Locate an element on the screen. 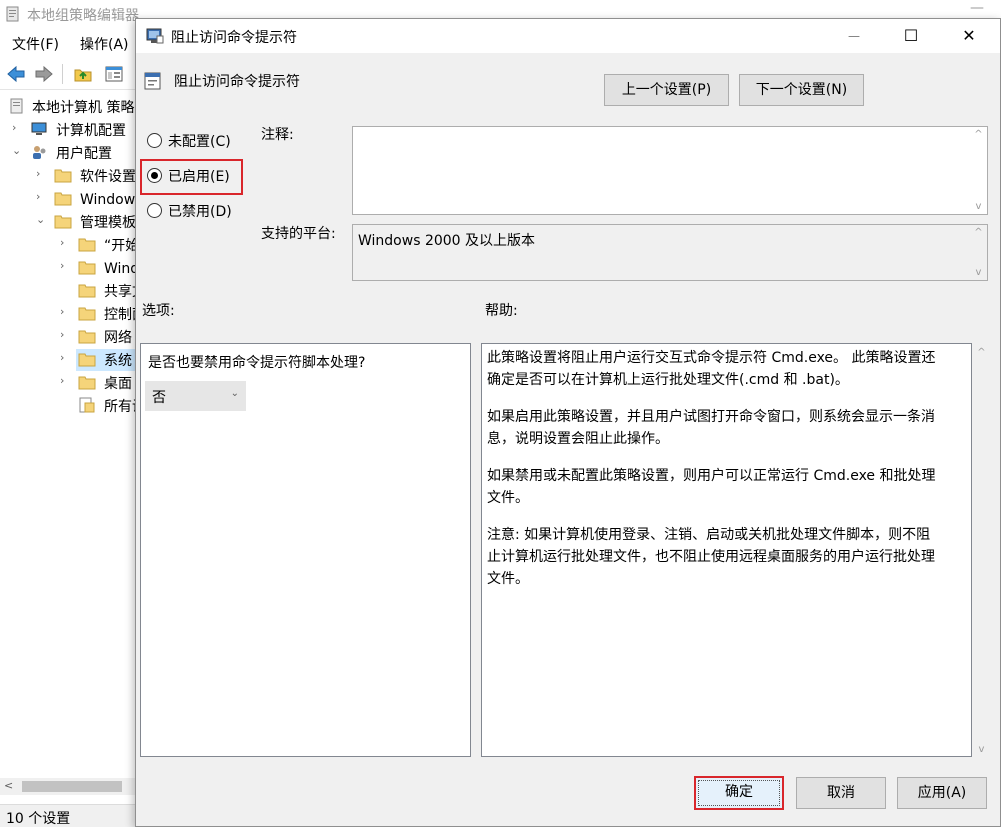  up-folder-icon is located at coordinates (83, 74).